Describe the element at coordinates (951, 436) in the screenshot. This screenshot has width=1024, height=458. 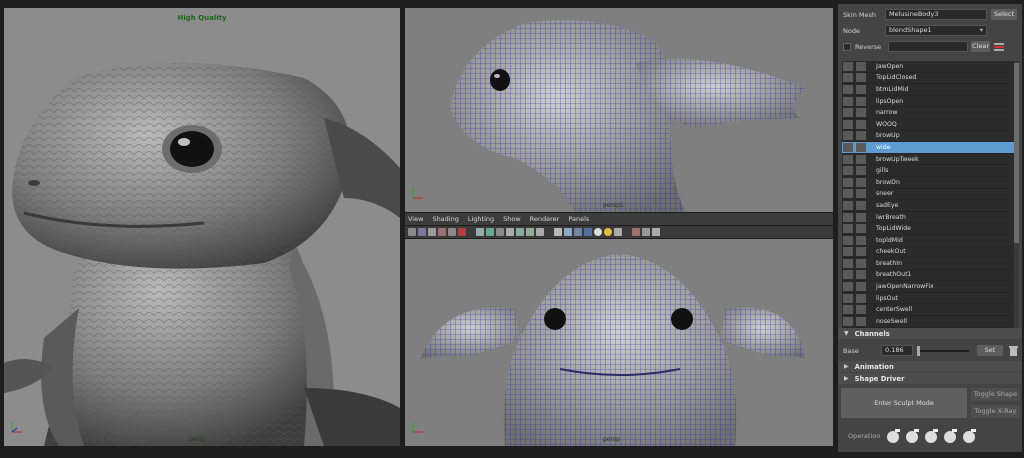
I see `sculpt-op-4-icon` at that location.